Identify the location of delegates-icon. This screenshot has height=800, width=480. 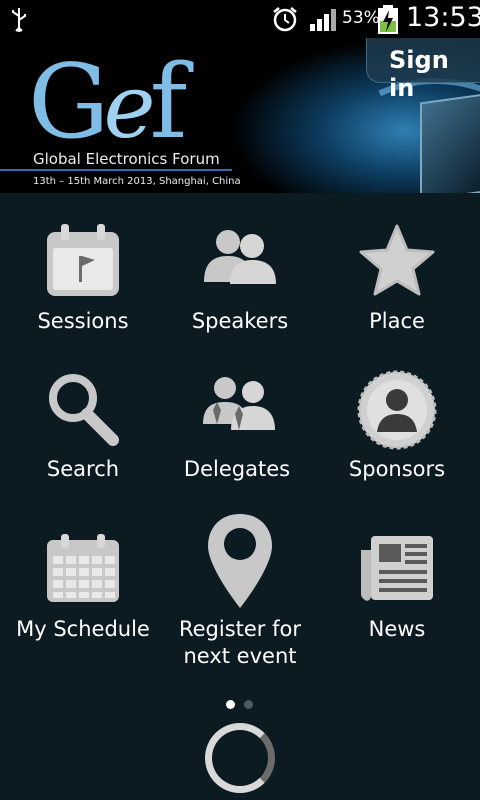
(239, 403).